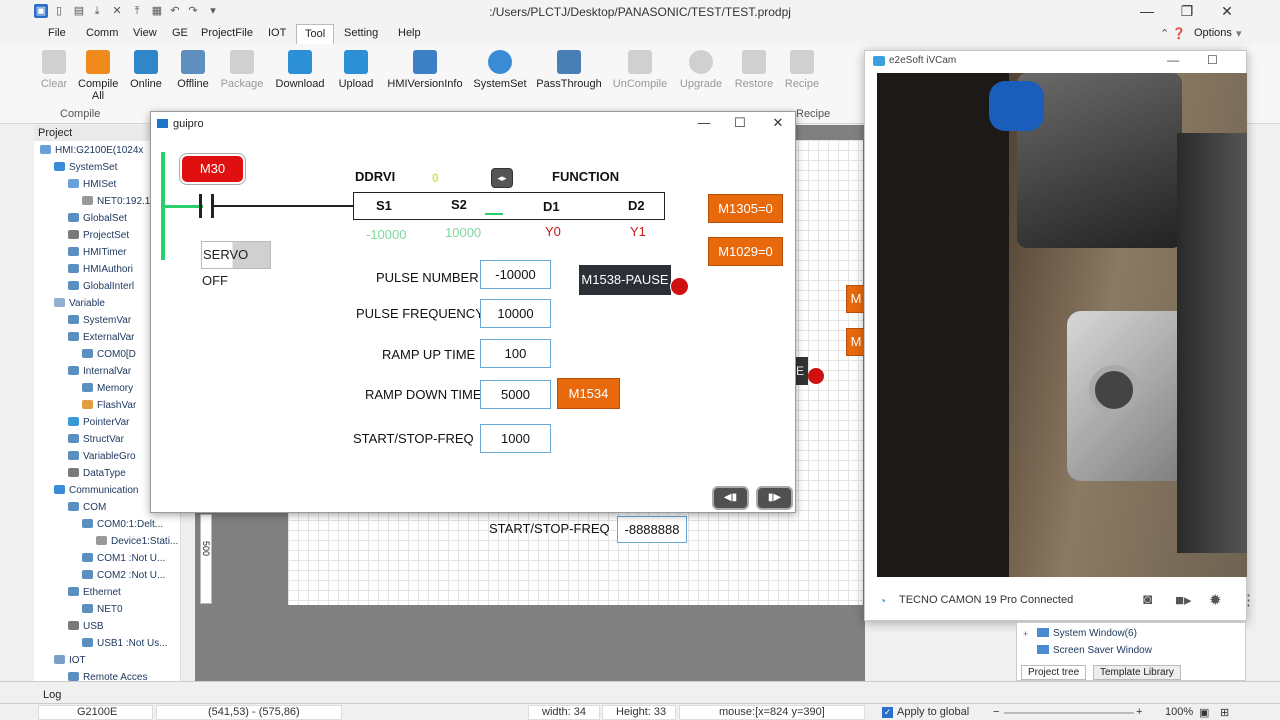  Describe the element at coordinates (515, 394) in the screenshot. I see `ramp-down-input: 5000` at that location.